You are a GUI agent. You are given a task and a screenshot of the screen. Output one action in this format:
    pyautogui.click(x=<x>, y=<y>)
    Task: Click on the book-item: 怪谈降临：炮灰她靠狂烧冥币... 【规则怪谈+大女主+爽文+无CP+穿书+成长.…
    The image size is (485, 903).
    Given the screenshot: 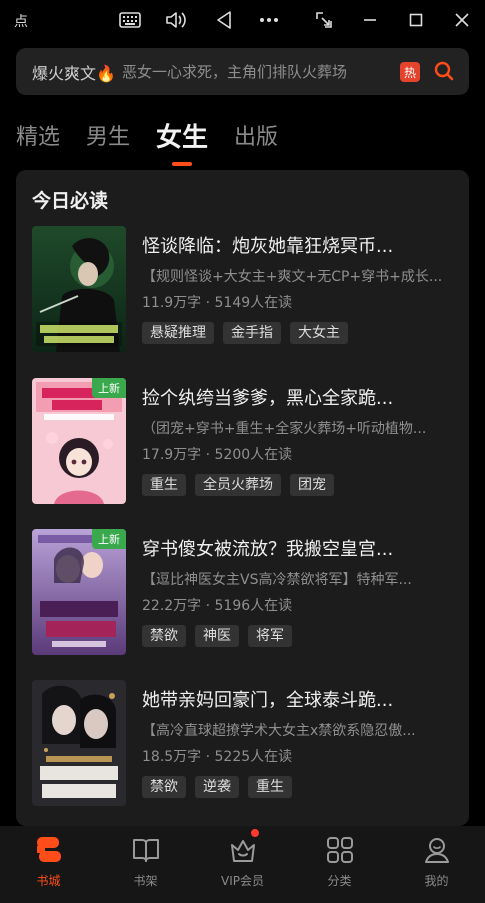 What is the action you would take?
    pyautogui.click(x=247, y=289)
    